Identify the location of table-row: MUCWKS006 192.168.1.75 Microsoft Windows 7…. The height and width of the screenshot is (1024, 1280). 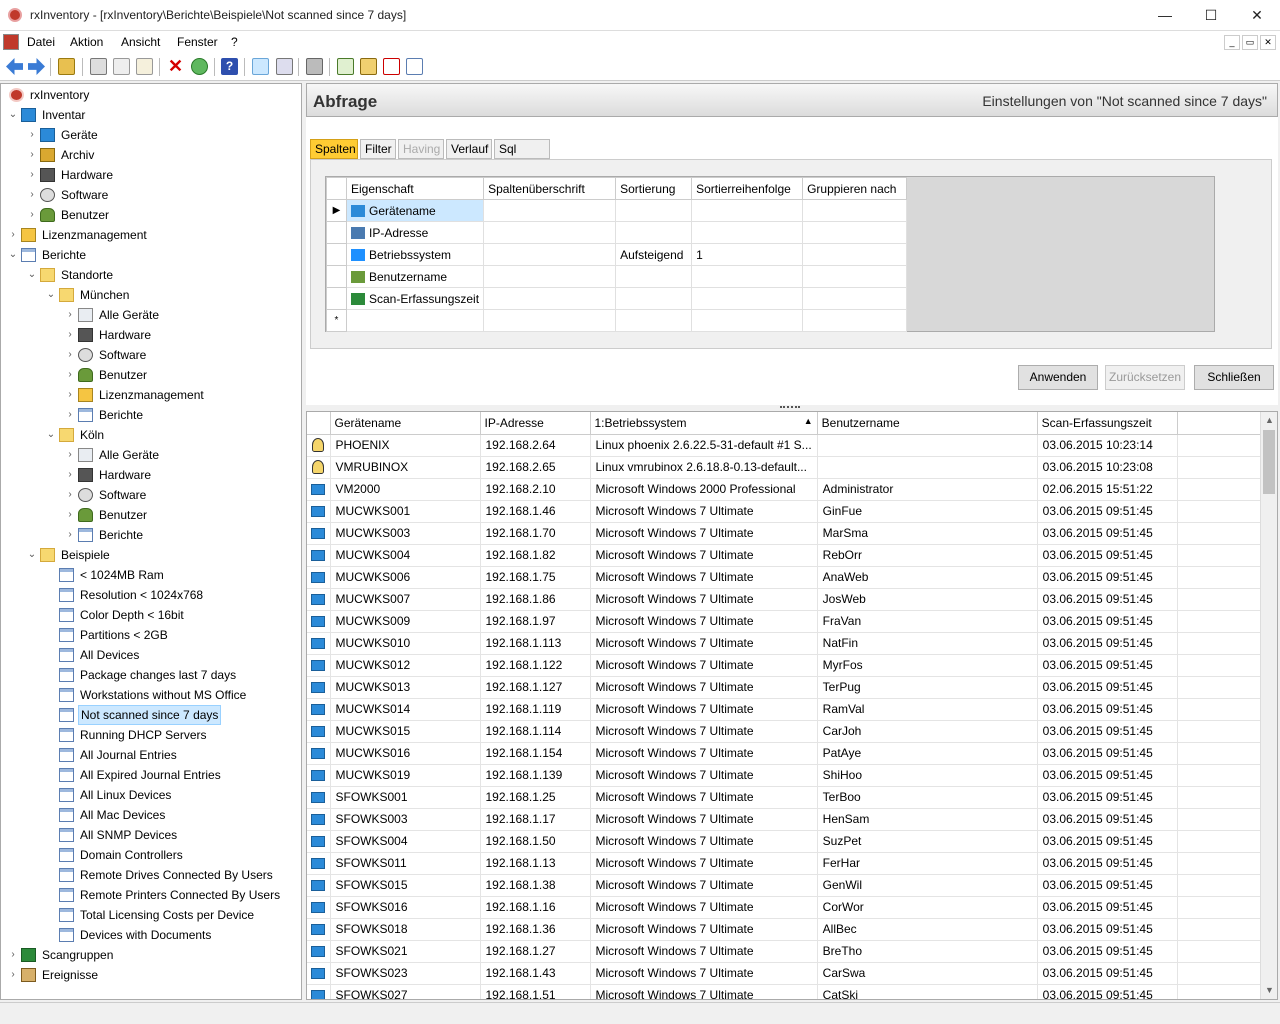
(787, 577).